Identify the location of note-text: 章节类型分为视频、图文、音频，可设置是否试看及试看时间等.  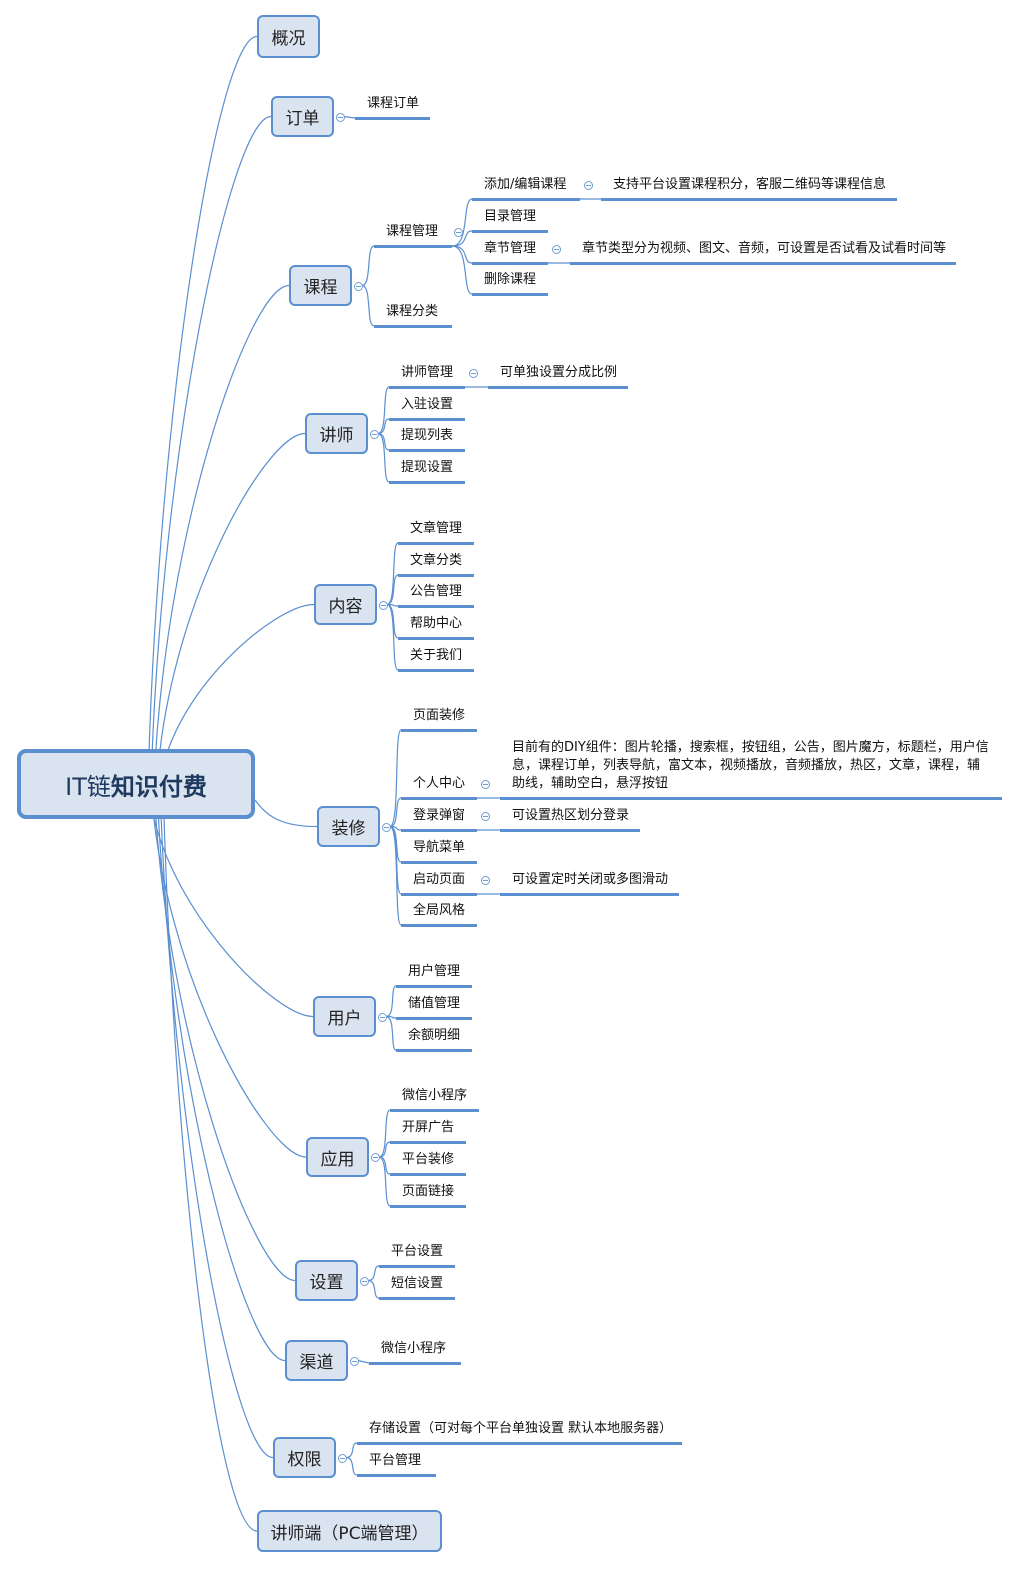
(764, 248).